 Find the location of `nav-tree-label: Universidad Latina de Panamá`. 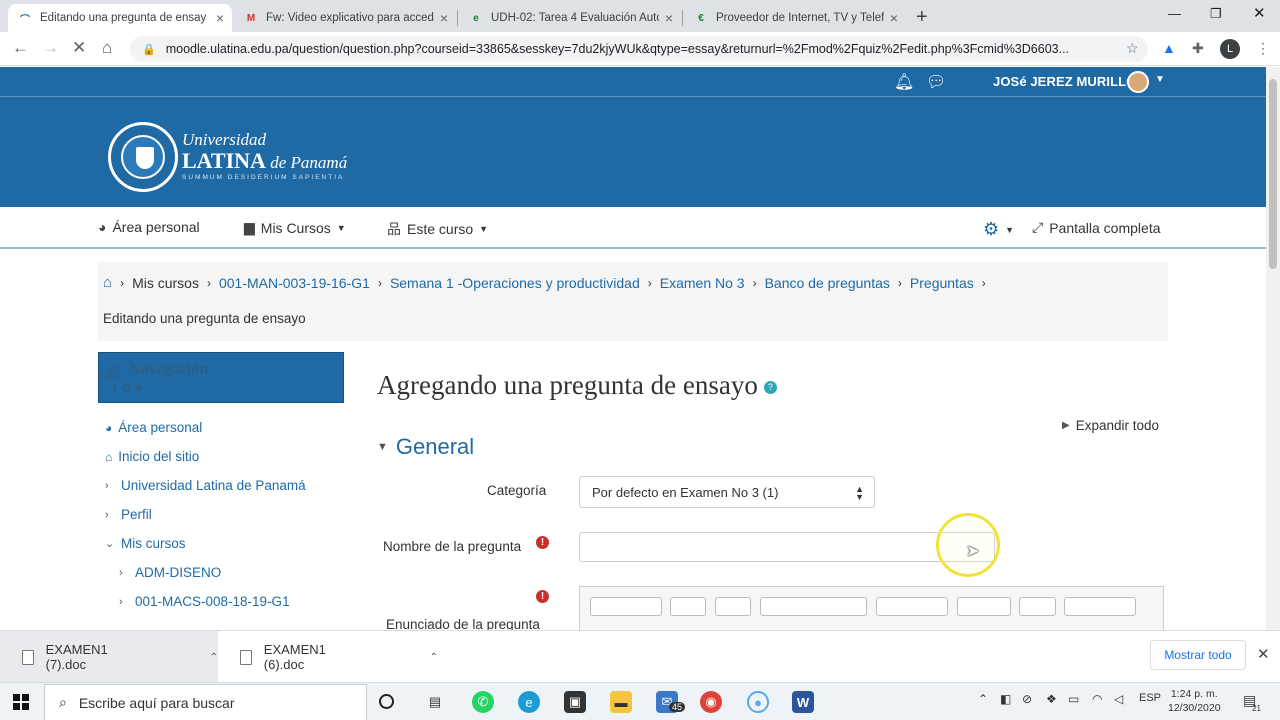

nav-tree-label: Universidad Latina de Panamá is located at coordinates (213, 485).